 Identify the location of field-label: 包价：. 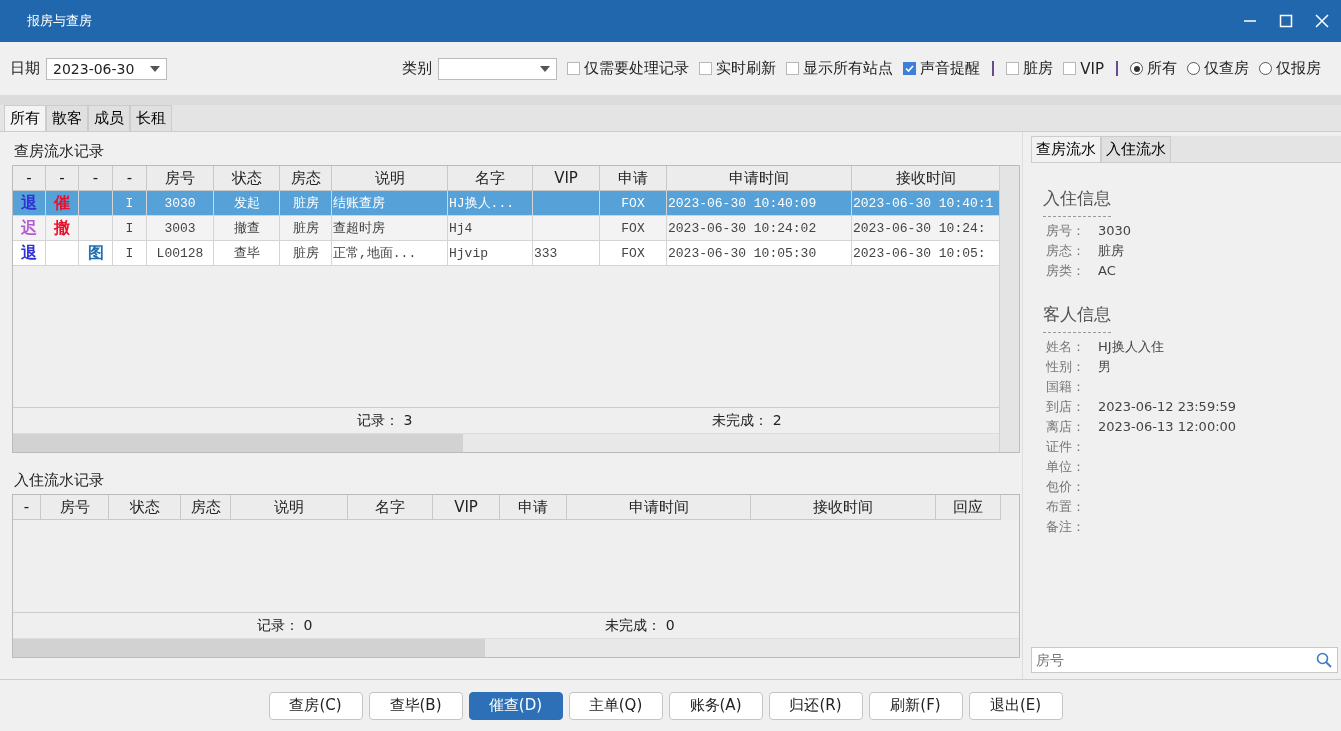
(1066, 487).